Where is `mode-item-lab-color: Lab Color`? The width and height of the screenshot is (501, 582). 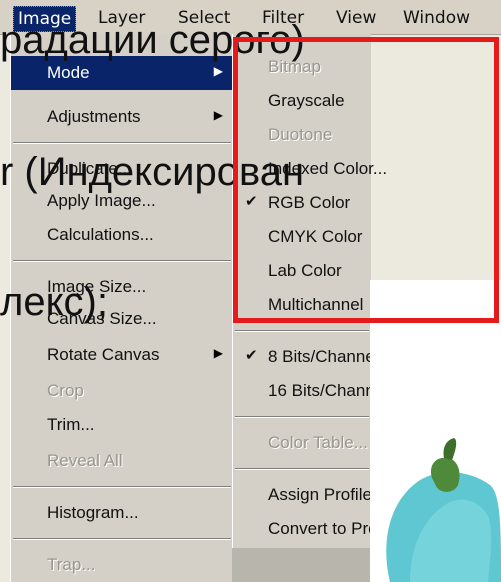
mode-item-lab-color: Lab Color is located at coordinates (302, 271).